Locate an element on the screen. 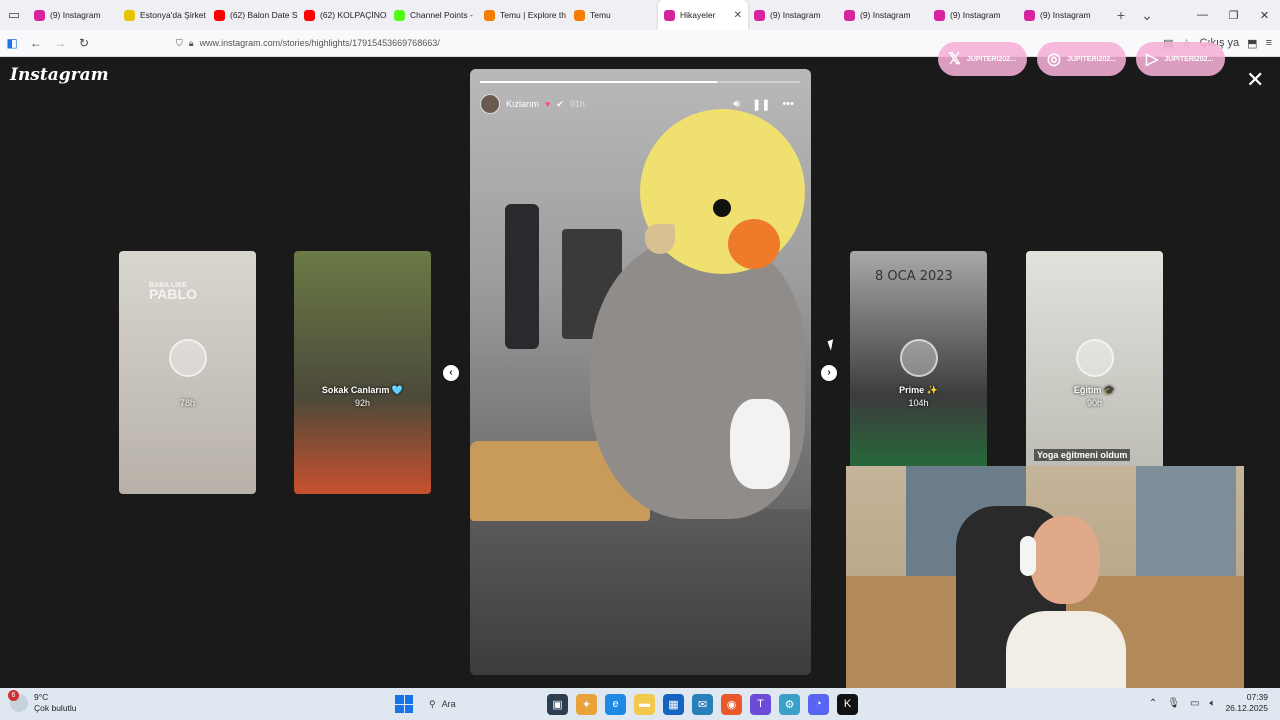 The image size is (1280, 720). prev-story-button: ‹ is located at coordinates (451, 373).